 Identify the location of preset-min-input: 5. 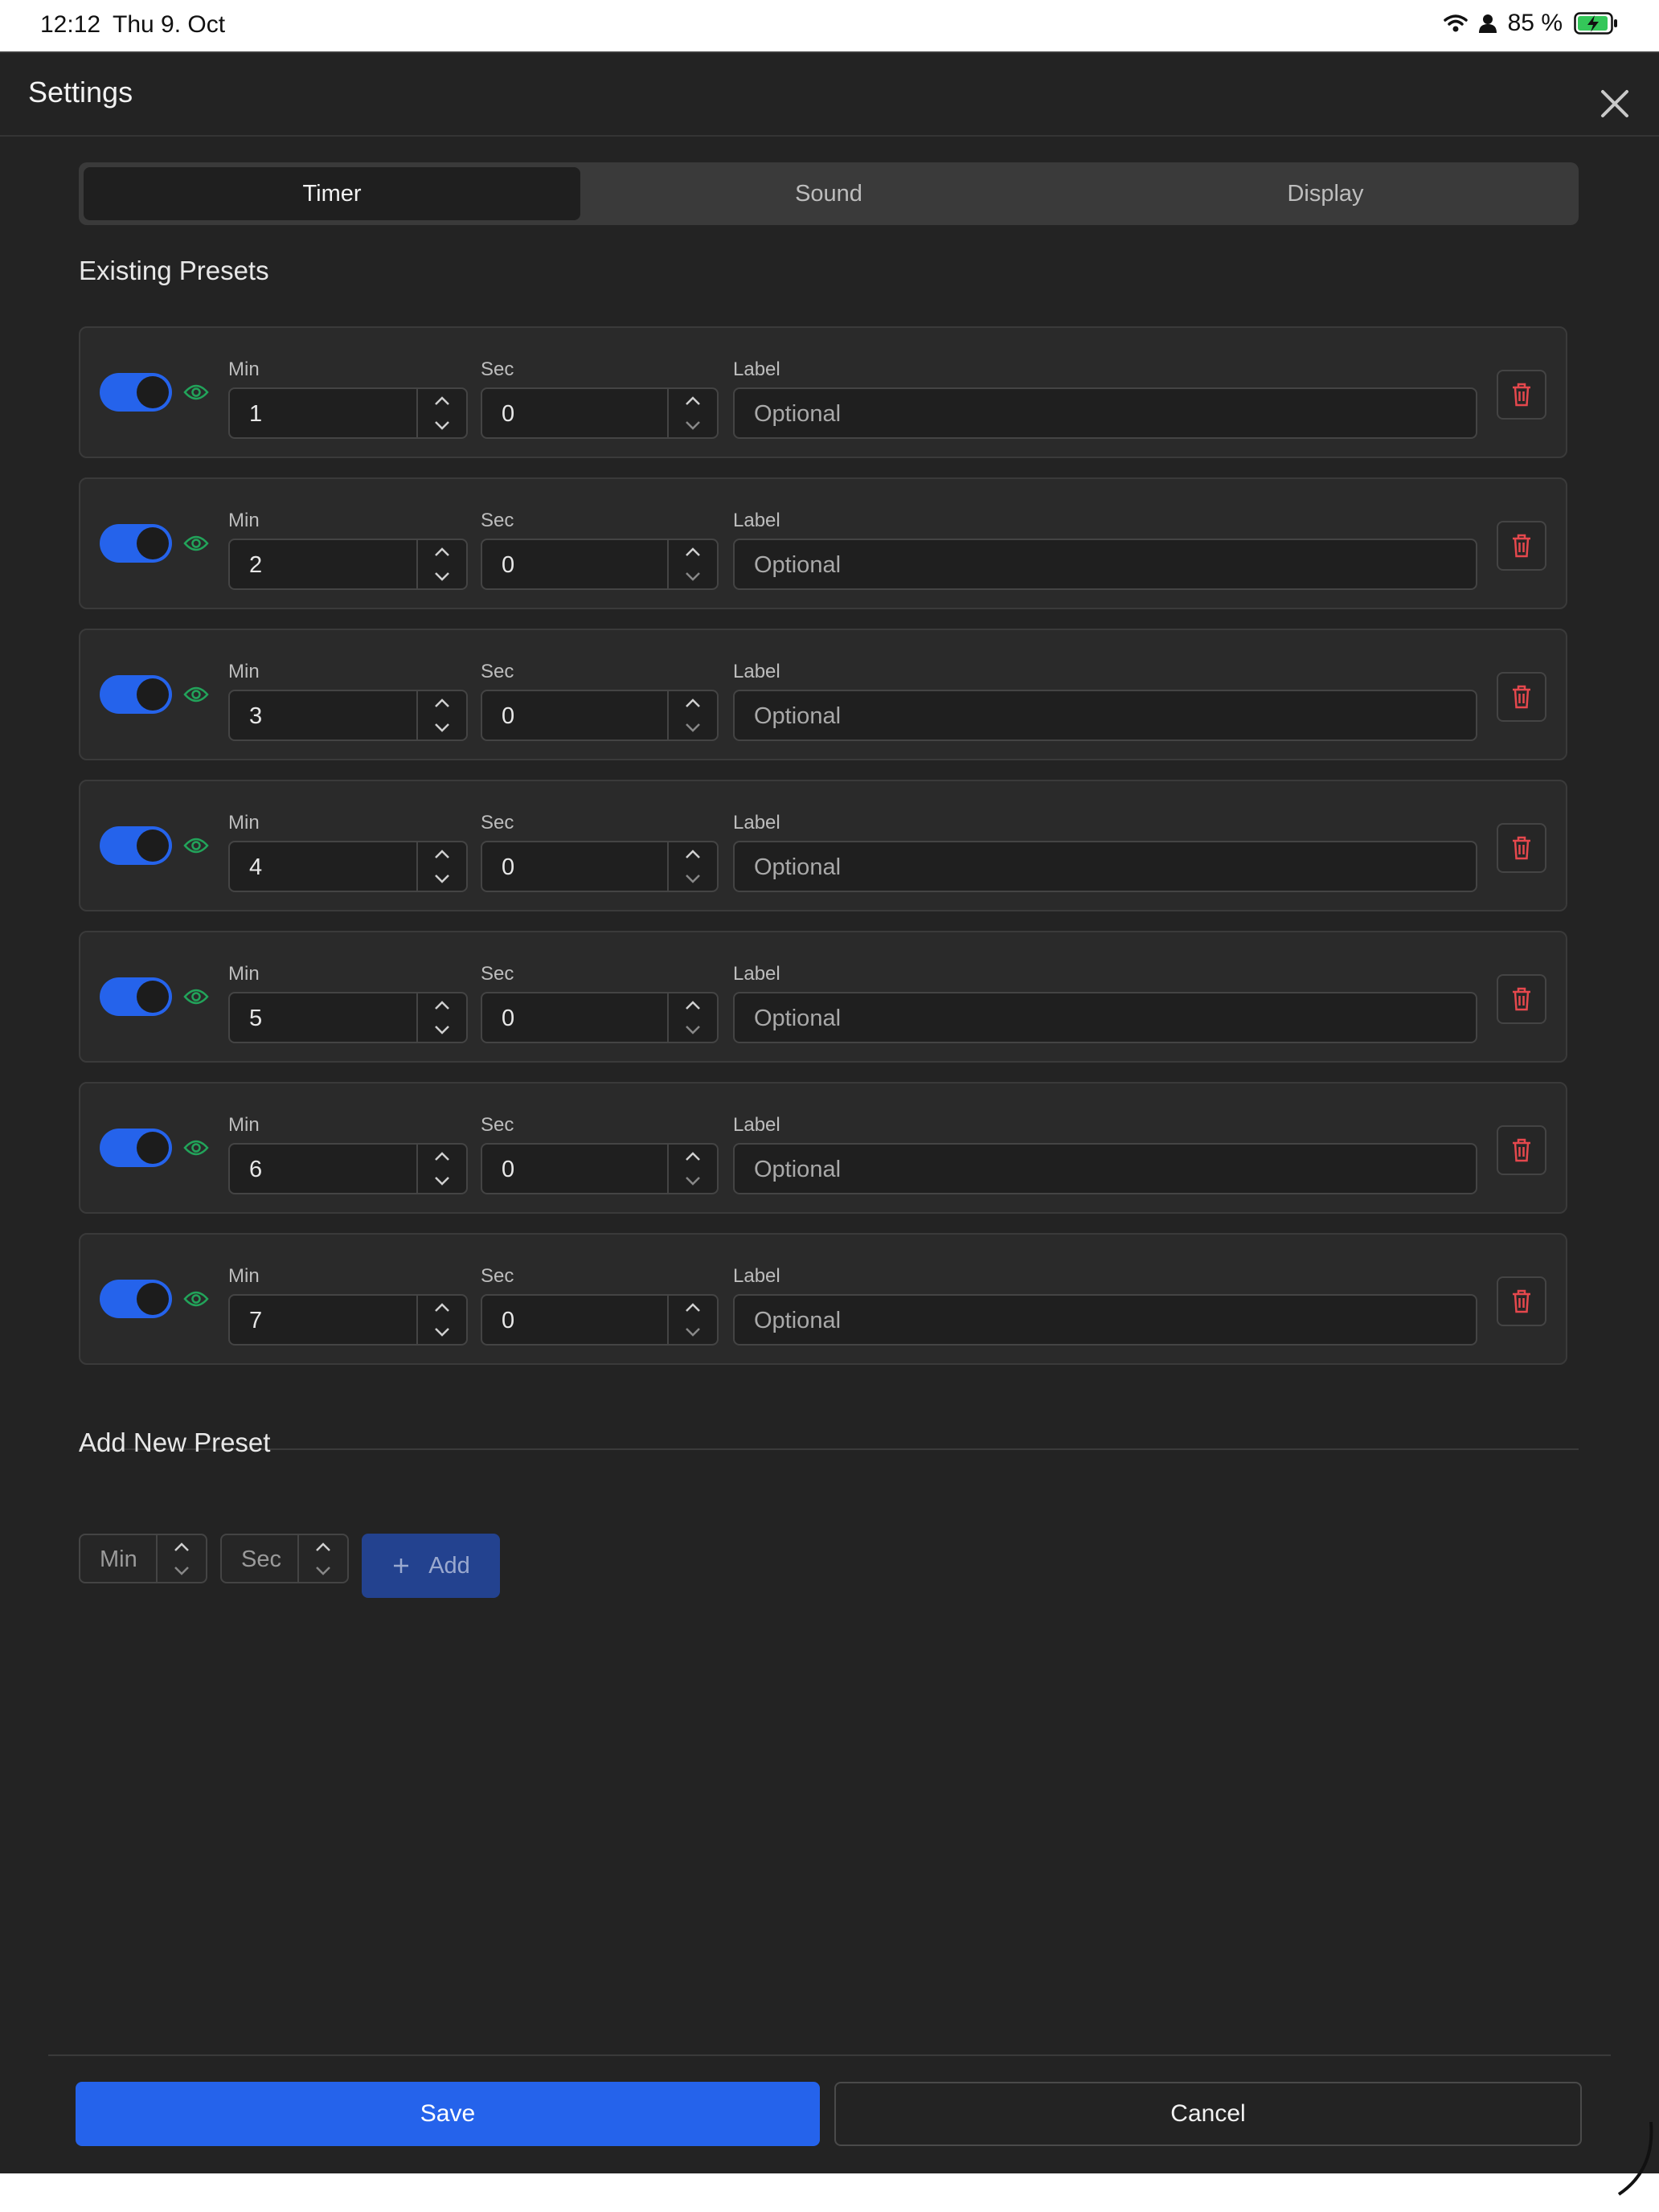
(348, 1017).